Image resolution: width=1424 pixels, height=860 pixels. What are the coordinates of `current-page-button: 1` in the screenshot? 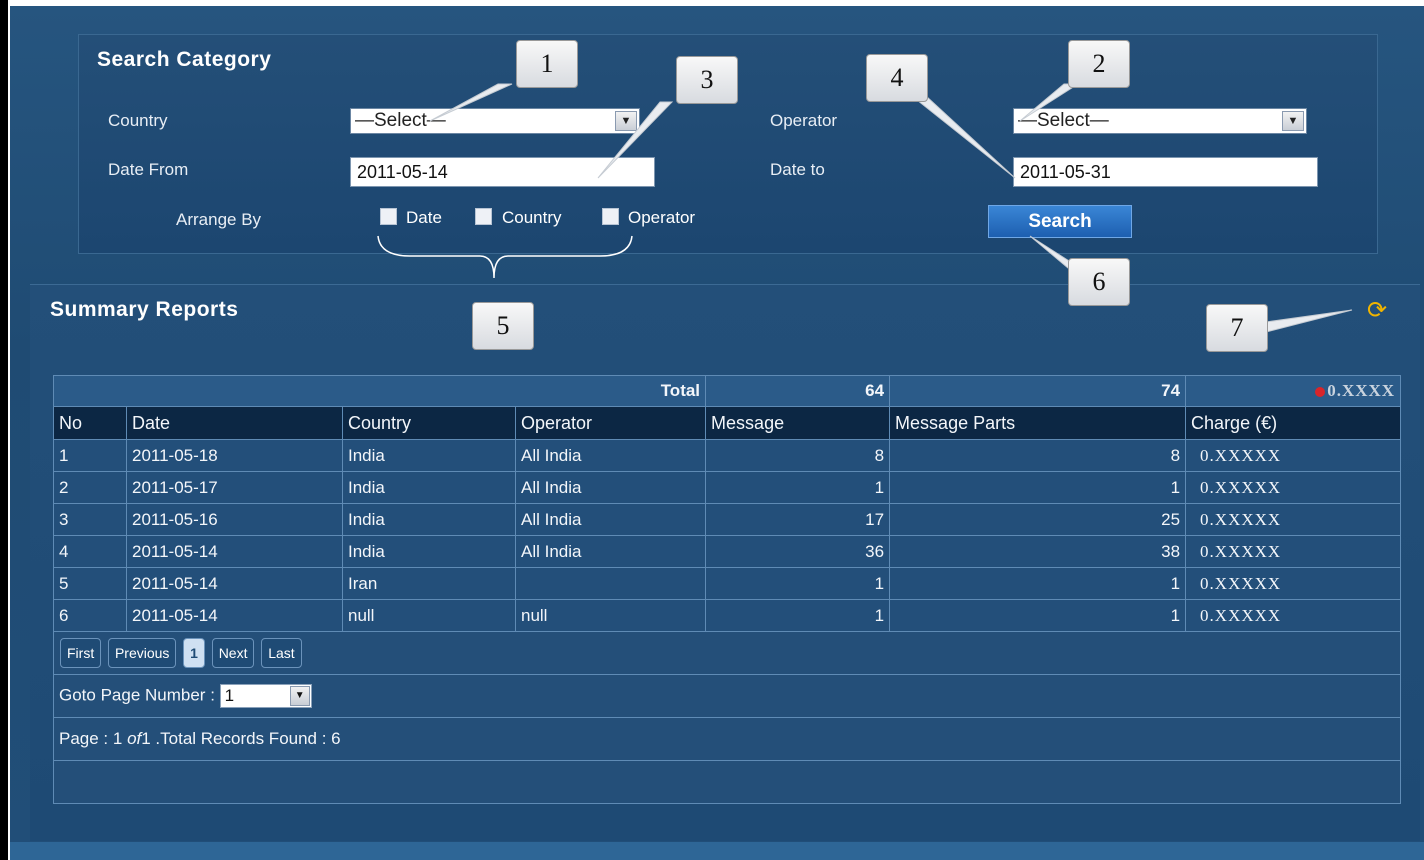 It's located at (194, 653).